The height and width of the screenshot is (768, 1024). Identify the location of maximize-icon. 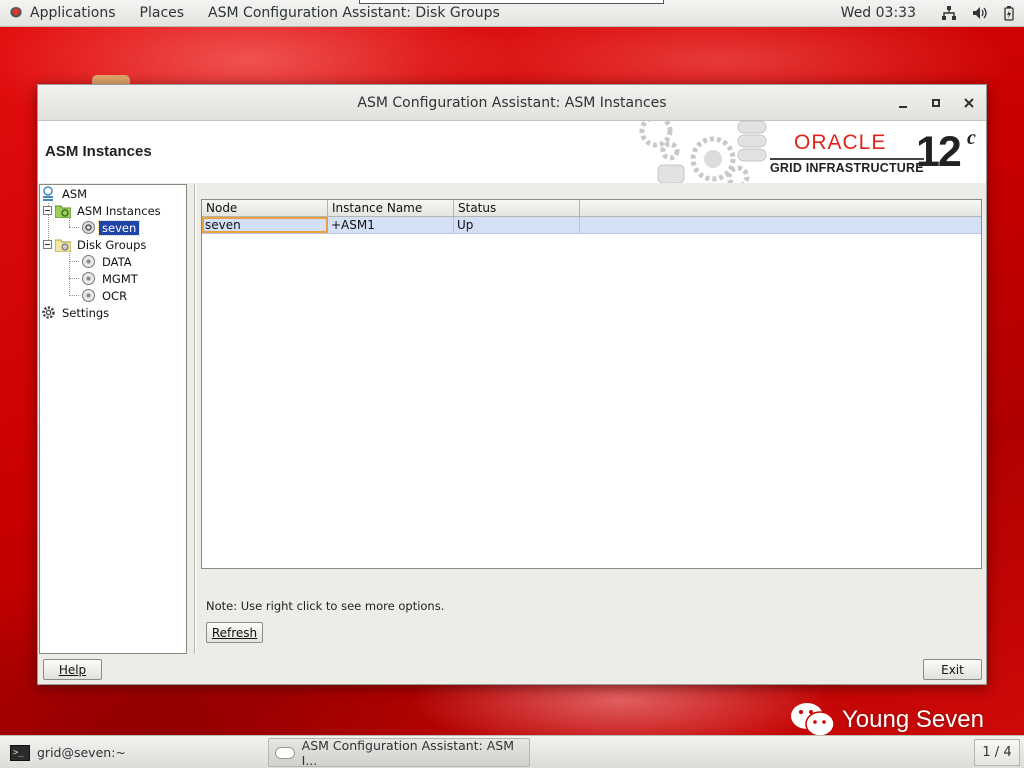
(936, 103).